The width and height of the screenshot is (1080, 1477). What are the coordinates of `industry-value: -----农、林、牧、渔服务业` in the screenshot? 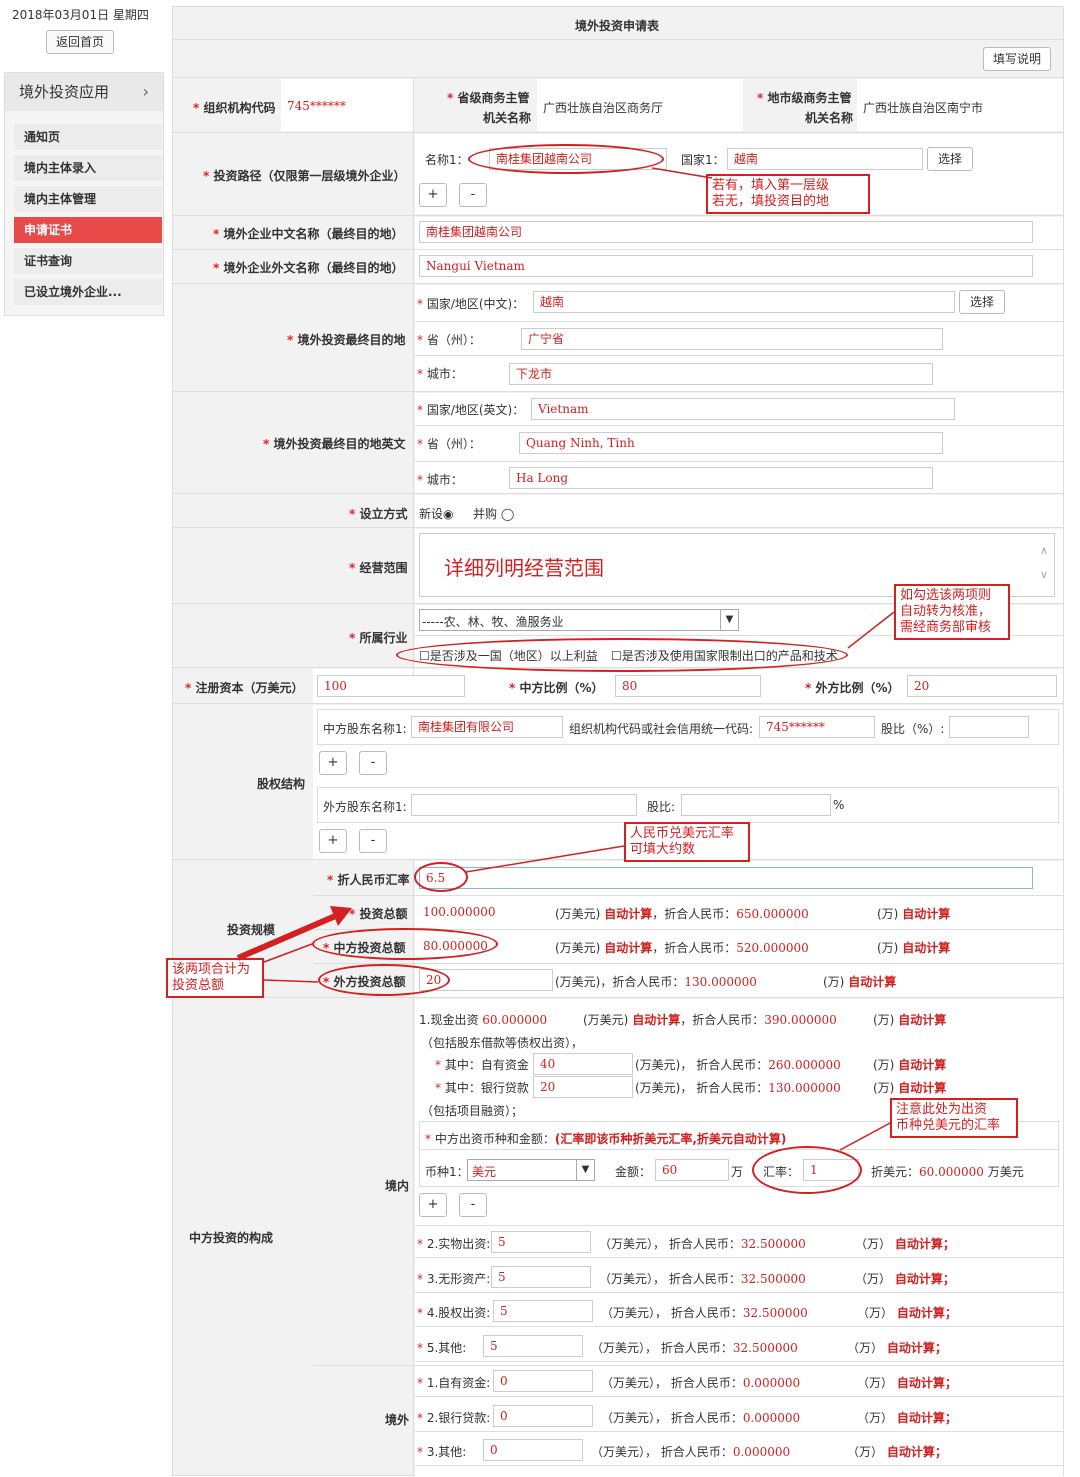 It's located at (493, 622).